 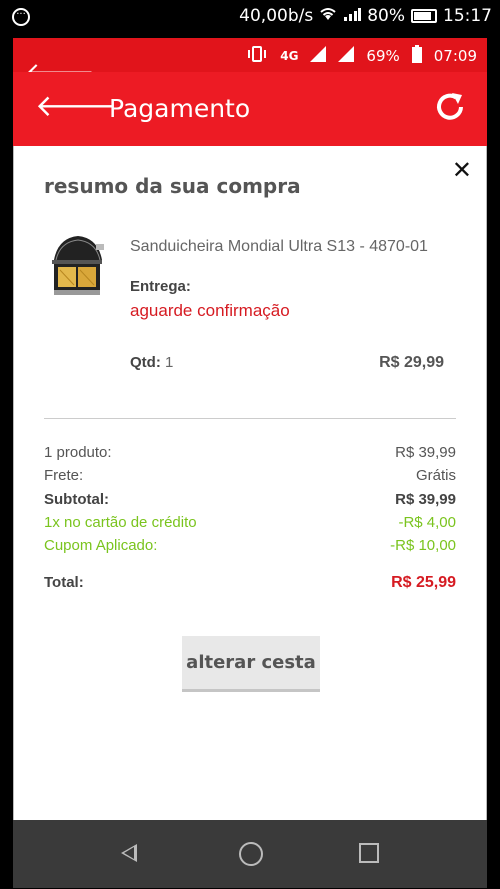 I want to click on row-value: Grátis, so click(x=435, y=475).